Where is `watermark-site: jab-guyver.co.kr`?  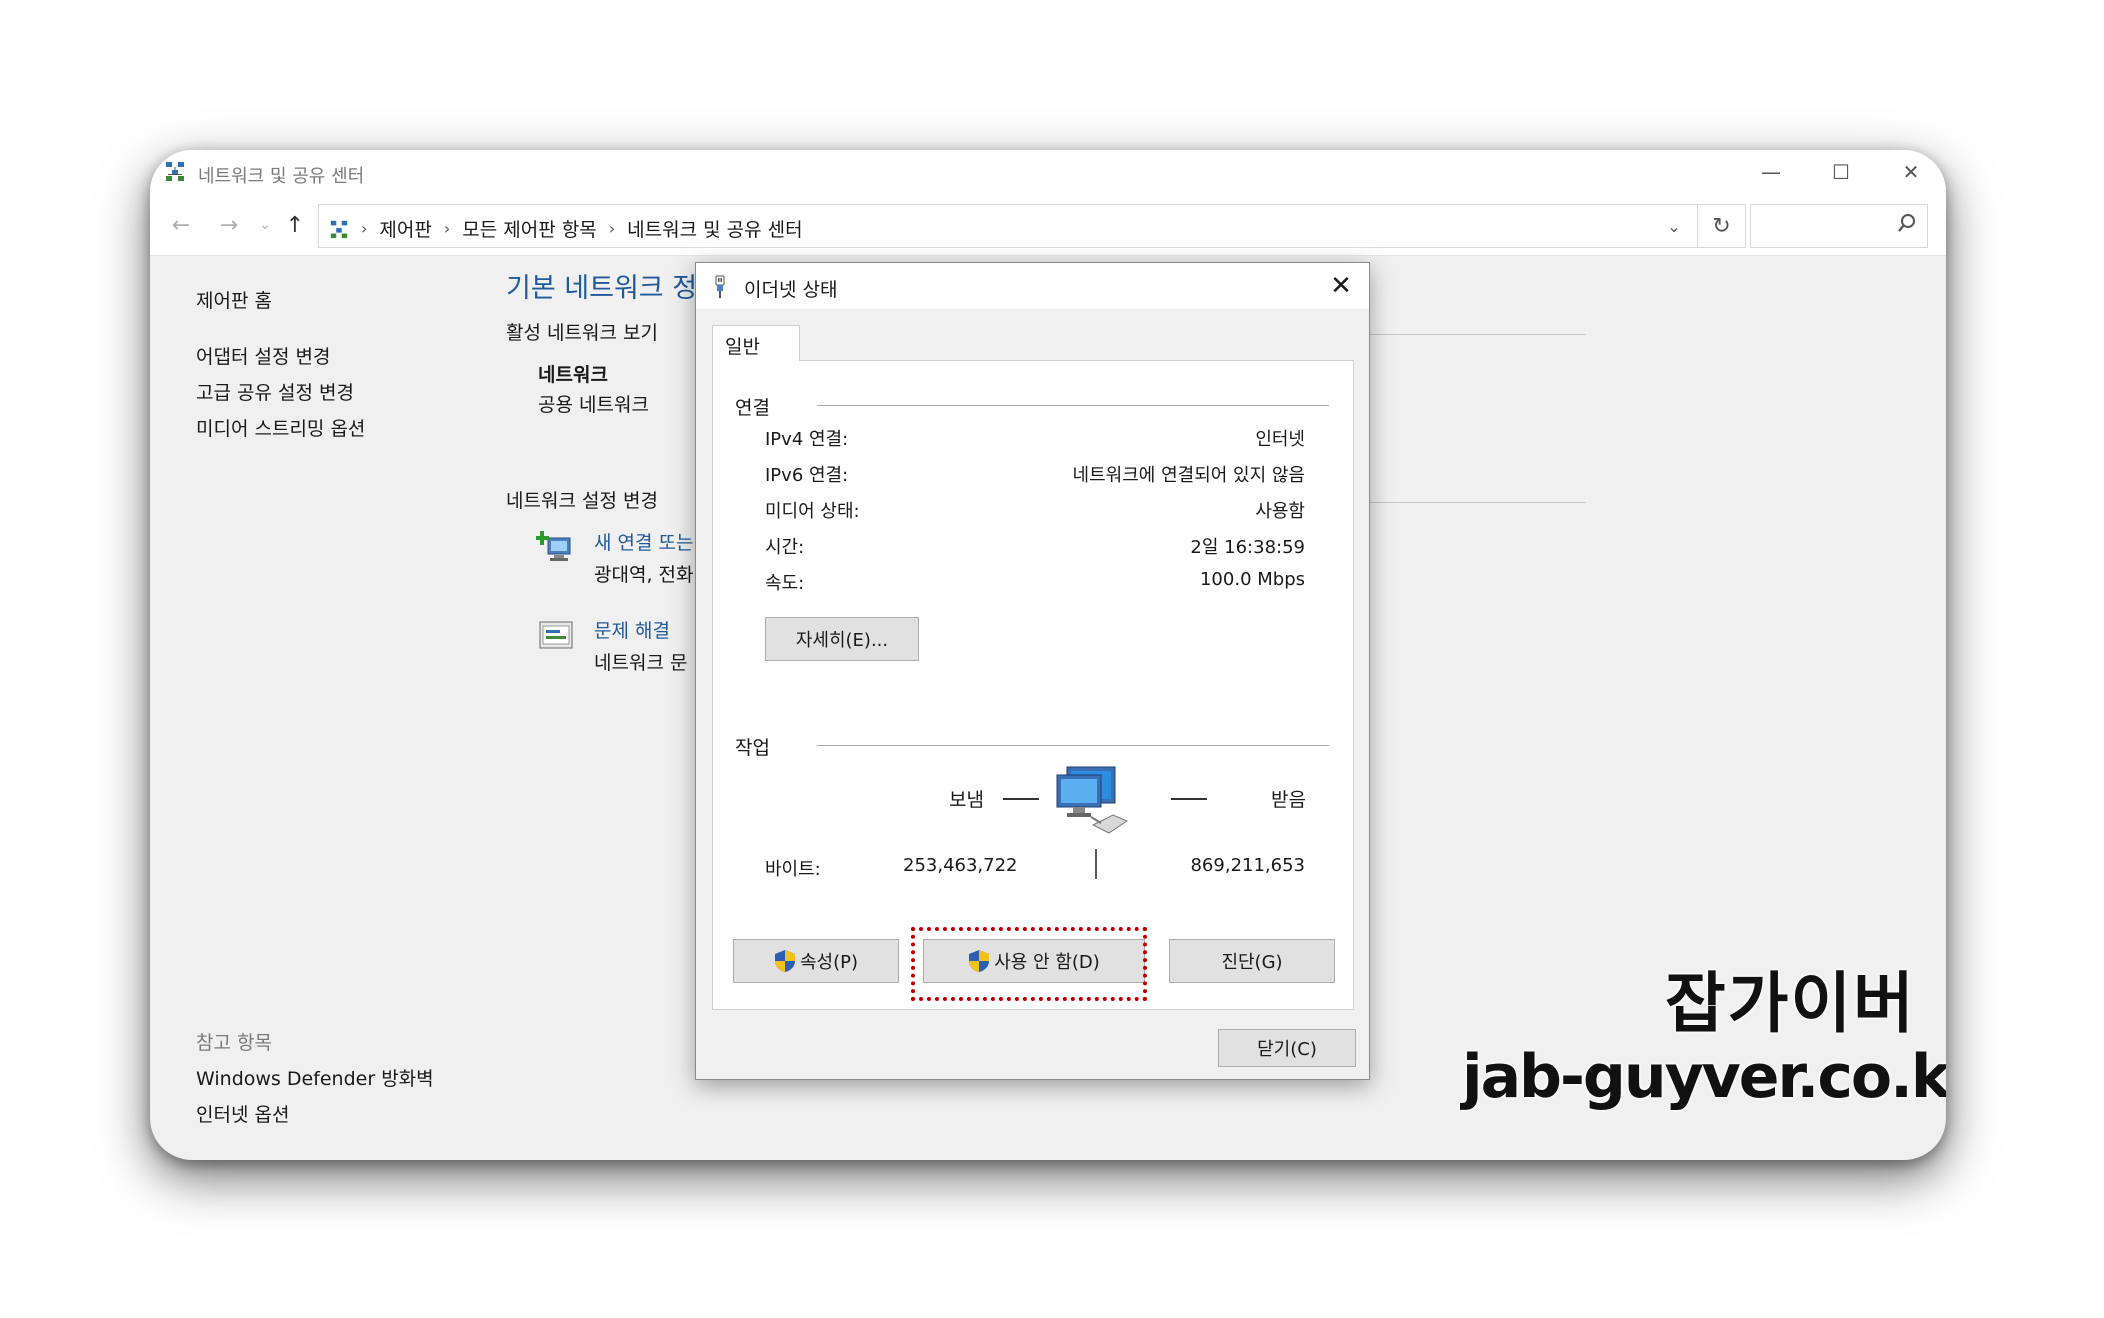
watermark-site: jab-guyver.co.kr is located at coordinates (1704, 1077).